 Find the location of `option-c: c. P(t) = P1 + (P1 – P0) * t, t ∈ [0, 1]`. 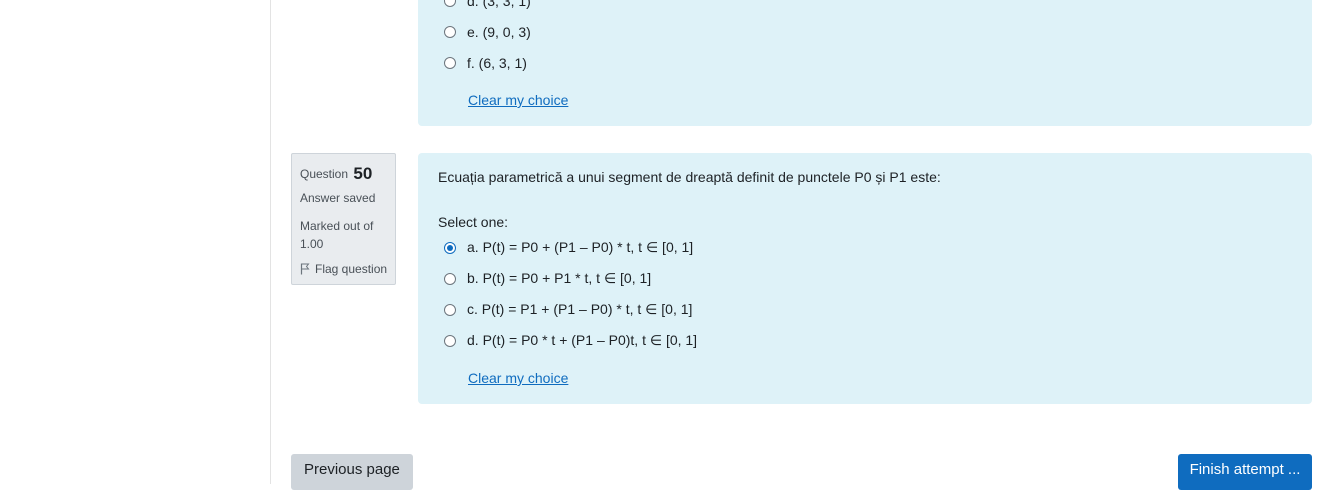

option-c: c. P(t) = P1 + (P1 – P0) * t, t ∈ [0, 1] is located at coordinates (568, 309).